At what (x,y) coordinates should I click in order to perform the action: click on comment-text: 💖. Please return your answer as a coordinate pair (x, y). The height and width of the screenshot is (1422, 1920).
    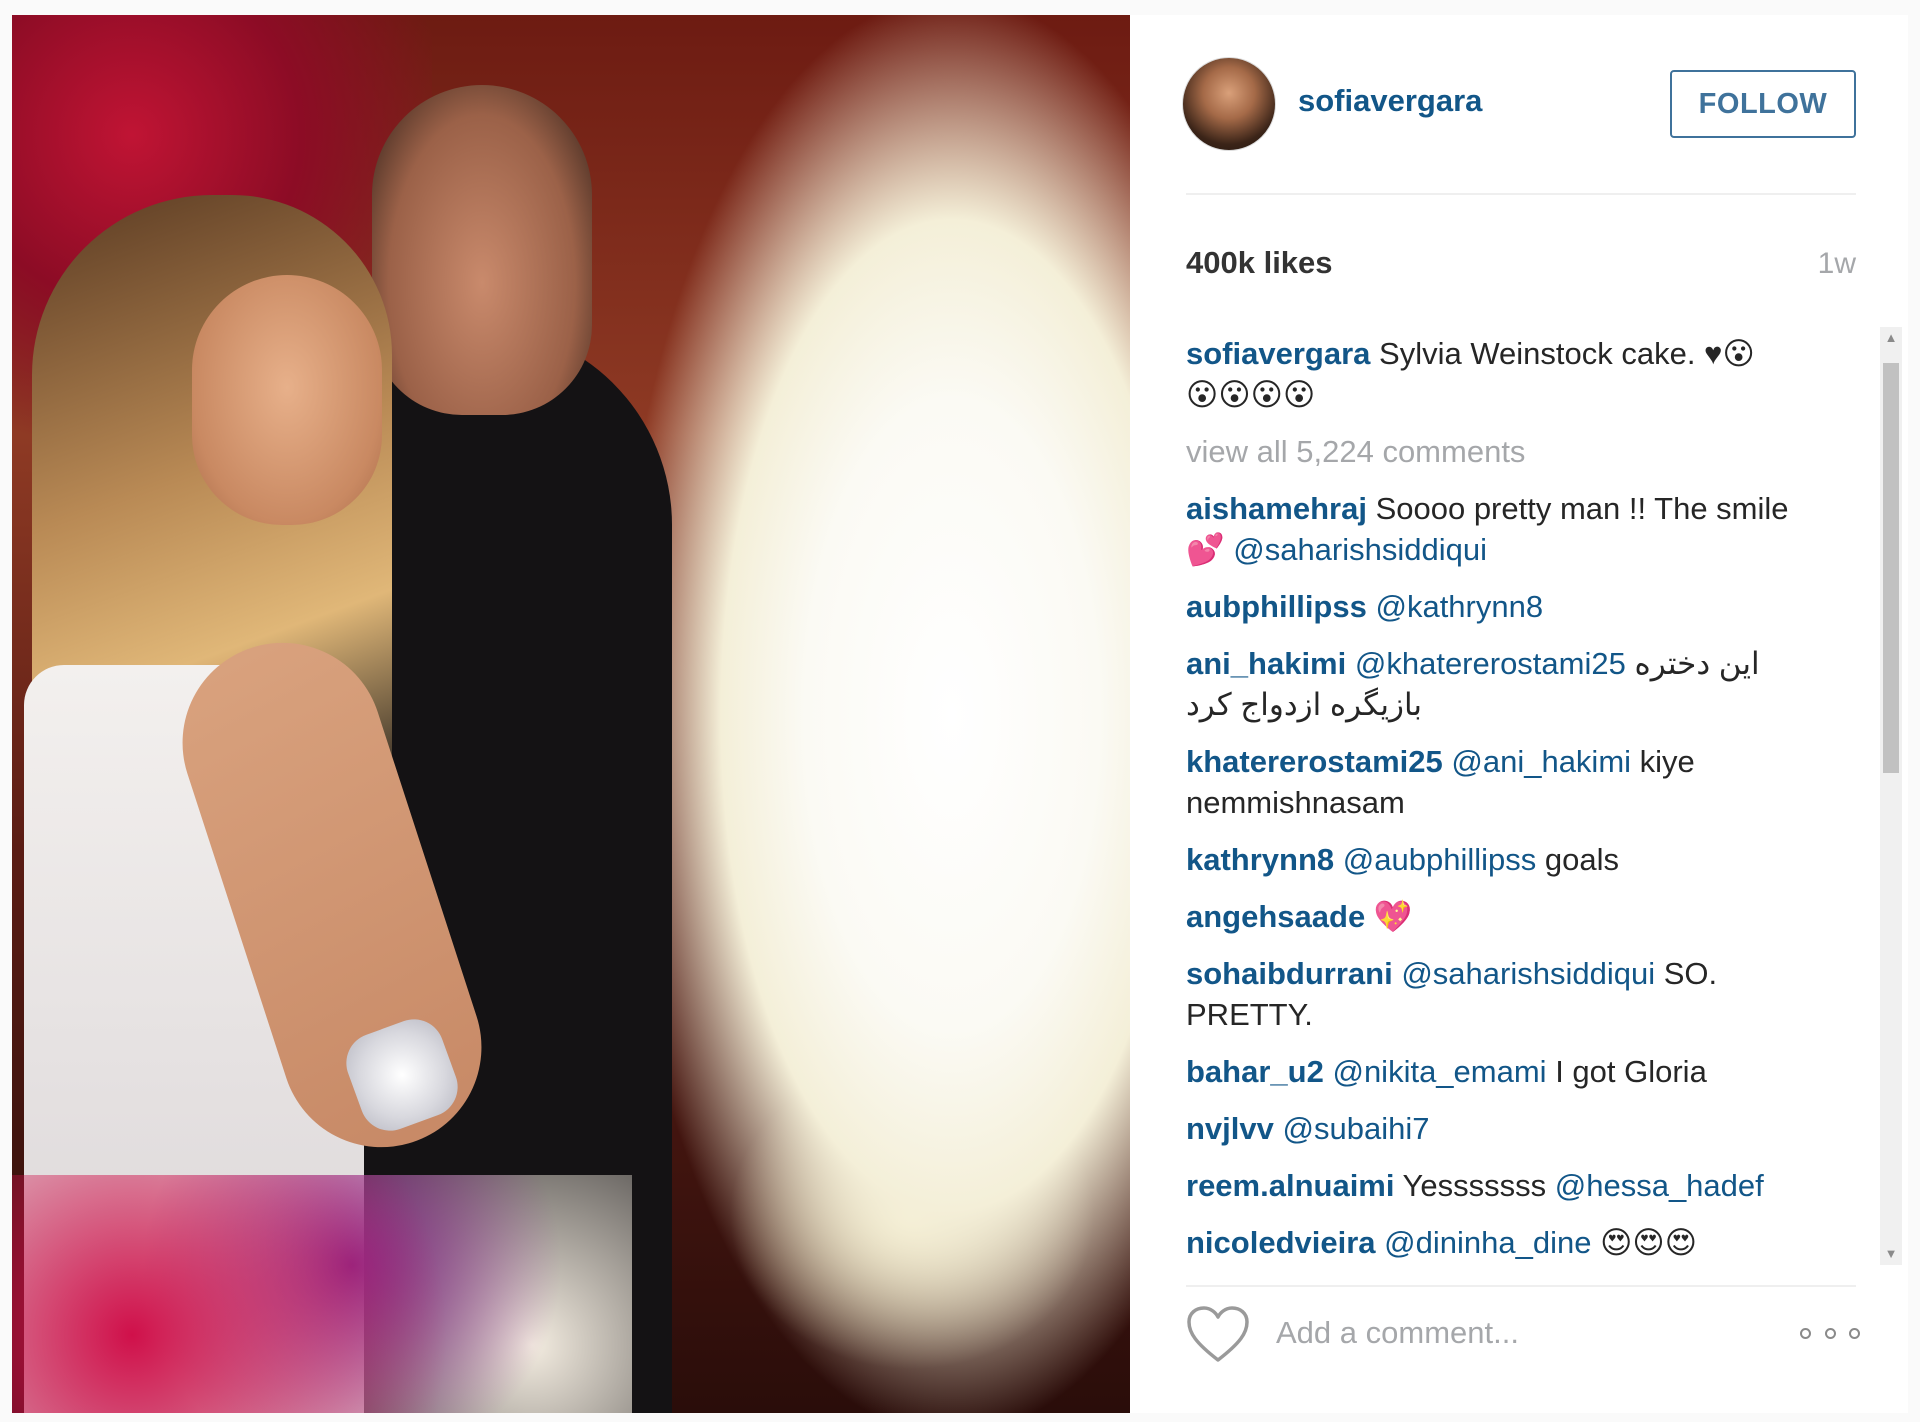
    Looking at the image, I should click on (1393, 916).